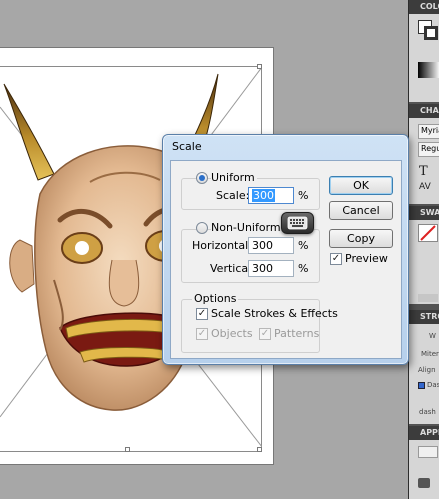  What do you see at coordinates (428, 149) in the screenshot?
I see `font-style-field: Regu` at bounding box center [428, 149].